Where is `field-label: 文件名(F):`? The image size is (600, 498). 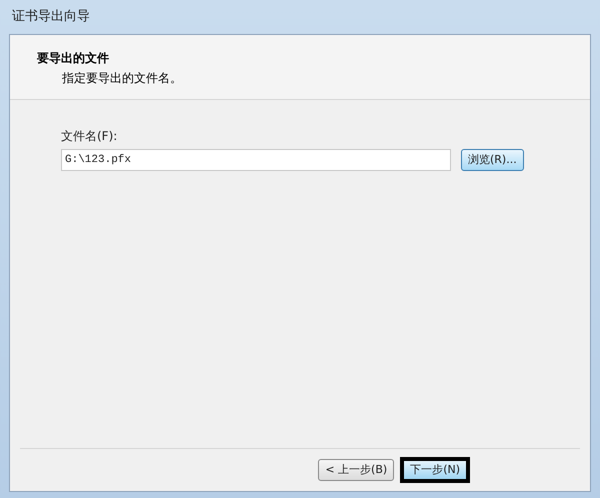
field-label: 文件名(F): is located at coordinates (89, 136).